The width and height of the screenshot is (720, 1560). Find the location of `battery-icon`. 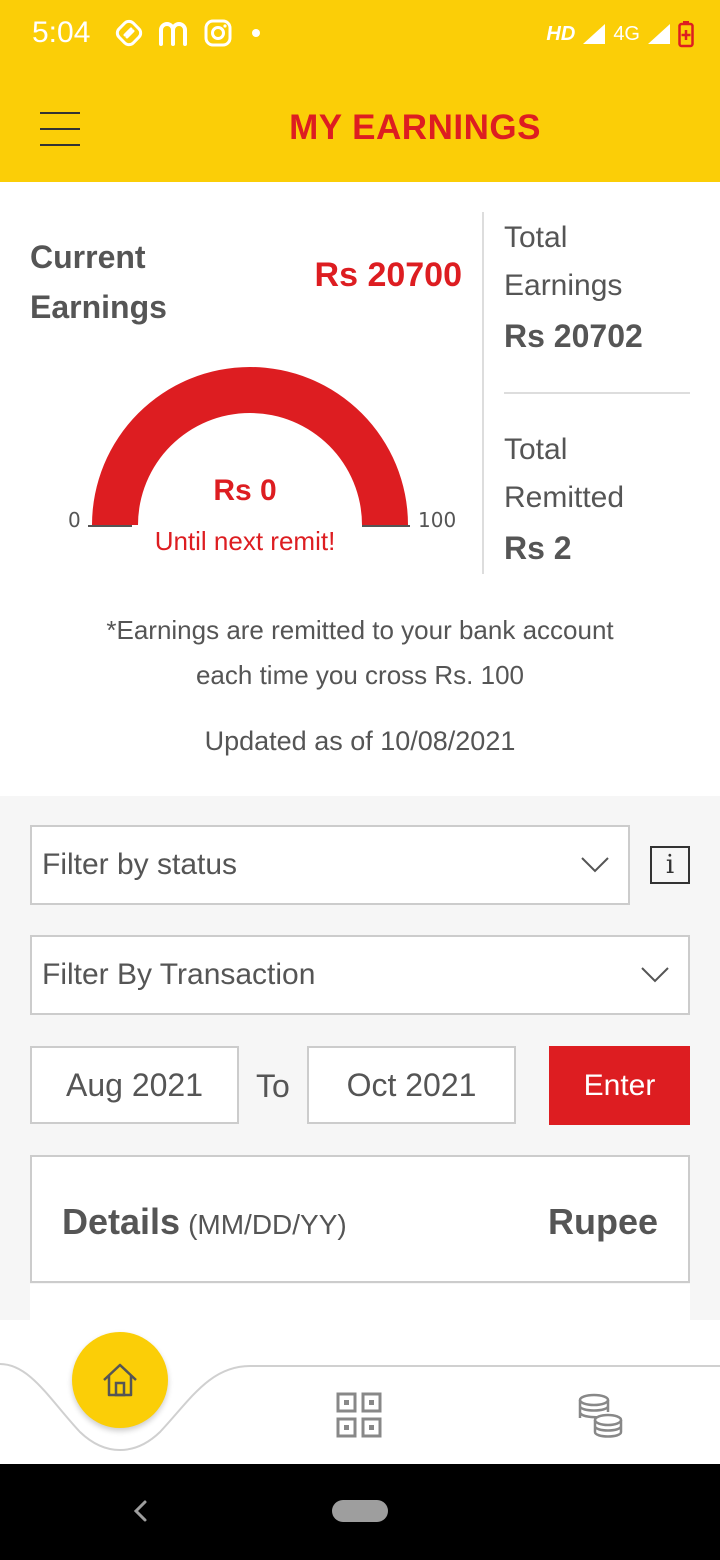

battery-icon is located at coordinates (686, 34).